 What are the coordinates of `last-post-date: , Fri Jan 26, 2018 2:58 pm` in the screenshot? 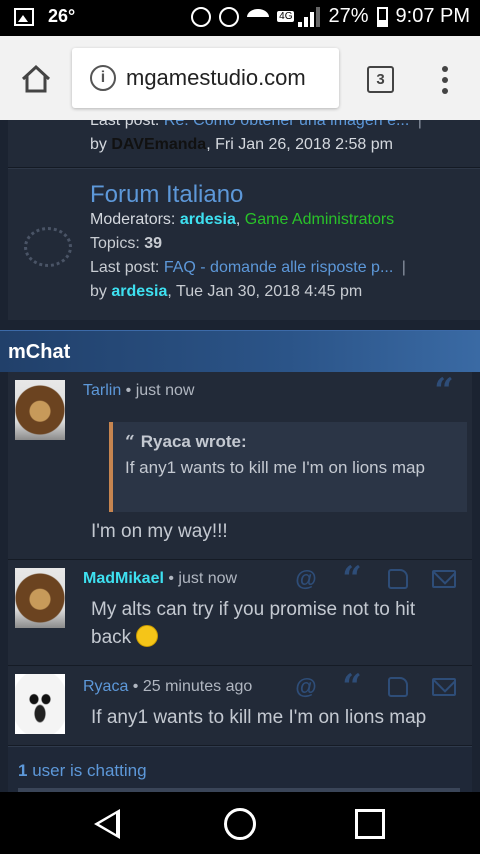 It's located at (299, 144).